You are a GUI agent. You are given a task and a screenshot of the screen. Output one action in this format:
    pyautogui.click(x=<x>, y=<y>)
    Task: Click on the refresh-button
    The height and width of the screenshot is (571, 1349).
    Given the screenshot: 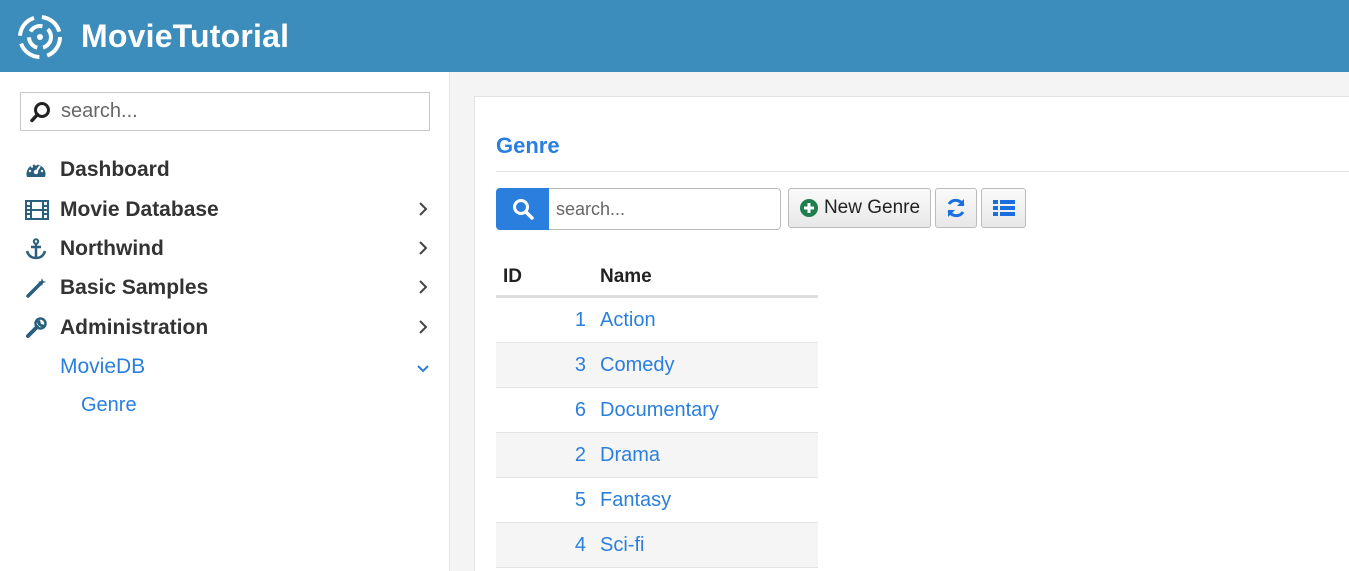 What is the action you would take?
    pyautogui.click(x=956, y=208)
    